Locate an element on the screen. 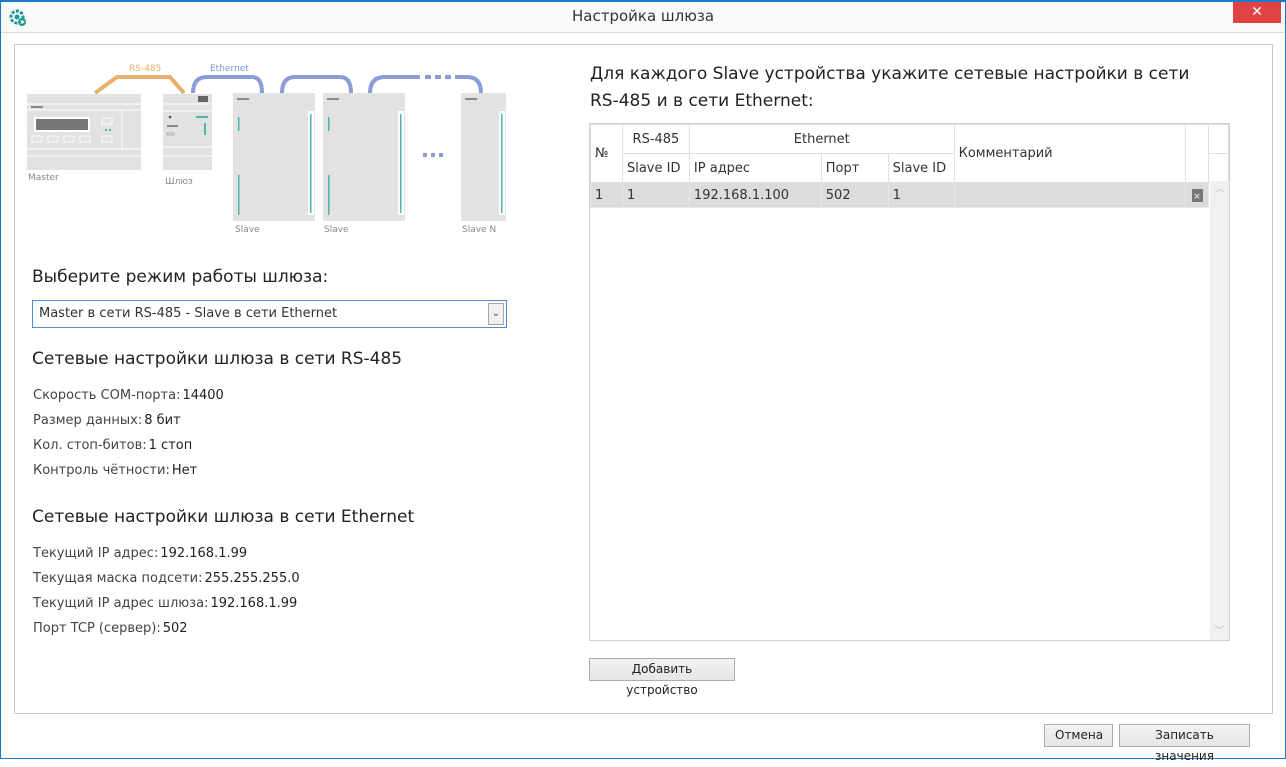 This screenshot has width=1286, height=767. topology-illustration is located at coordinates (266, 148).